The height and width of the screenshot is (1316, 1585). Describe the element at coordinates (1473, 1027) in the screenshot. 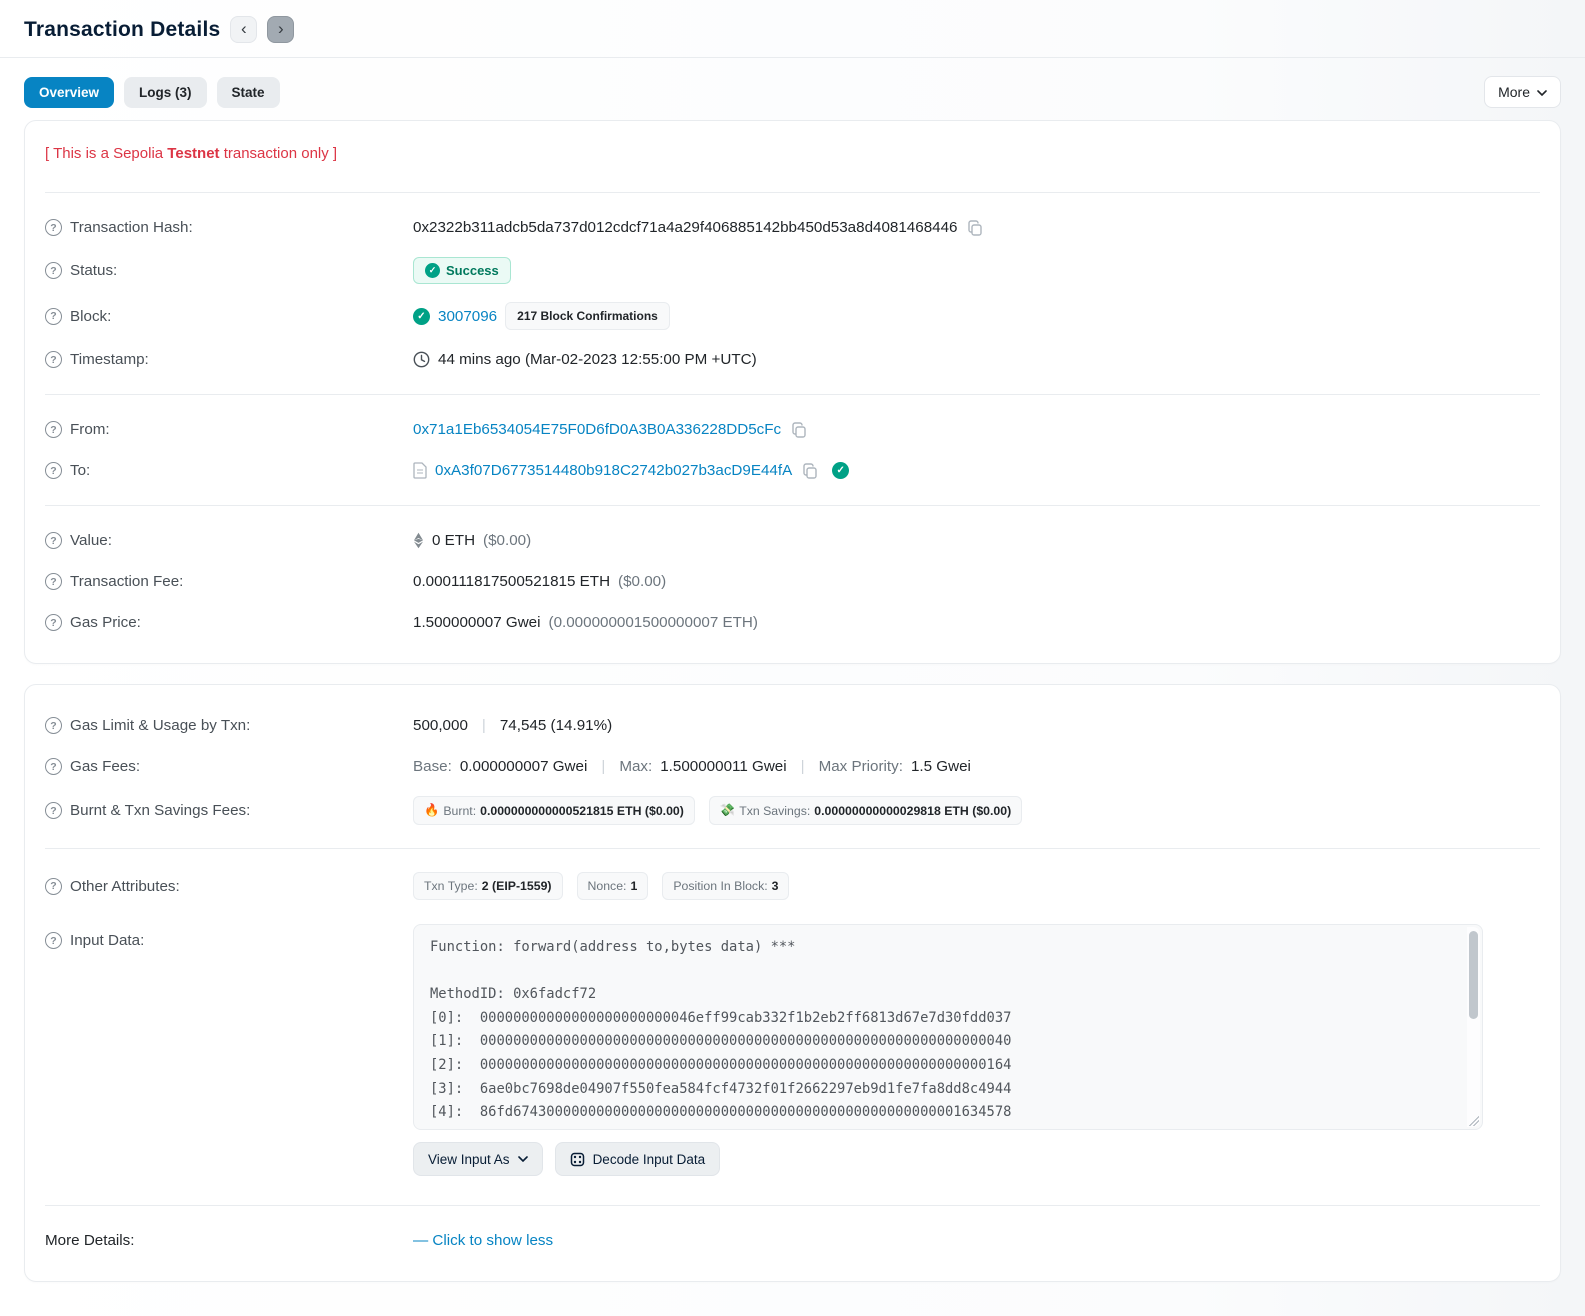

I see `input-data-scrollbar` at that location.